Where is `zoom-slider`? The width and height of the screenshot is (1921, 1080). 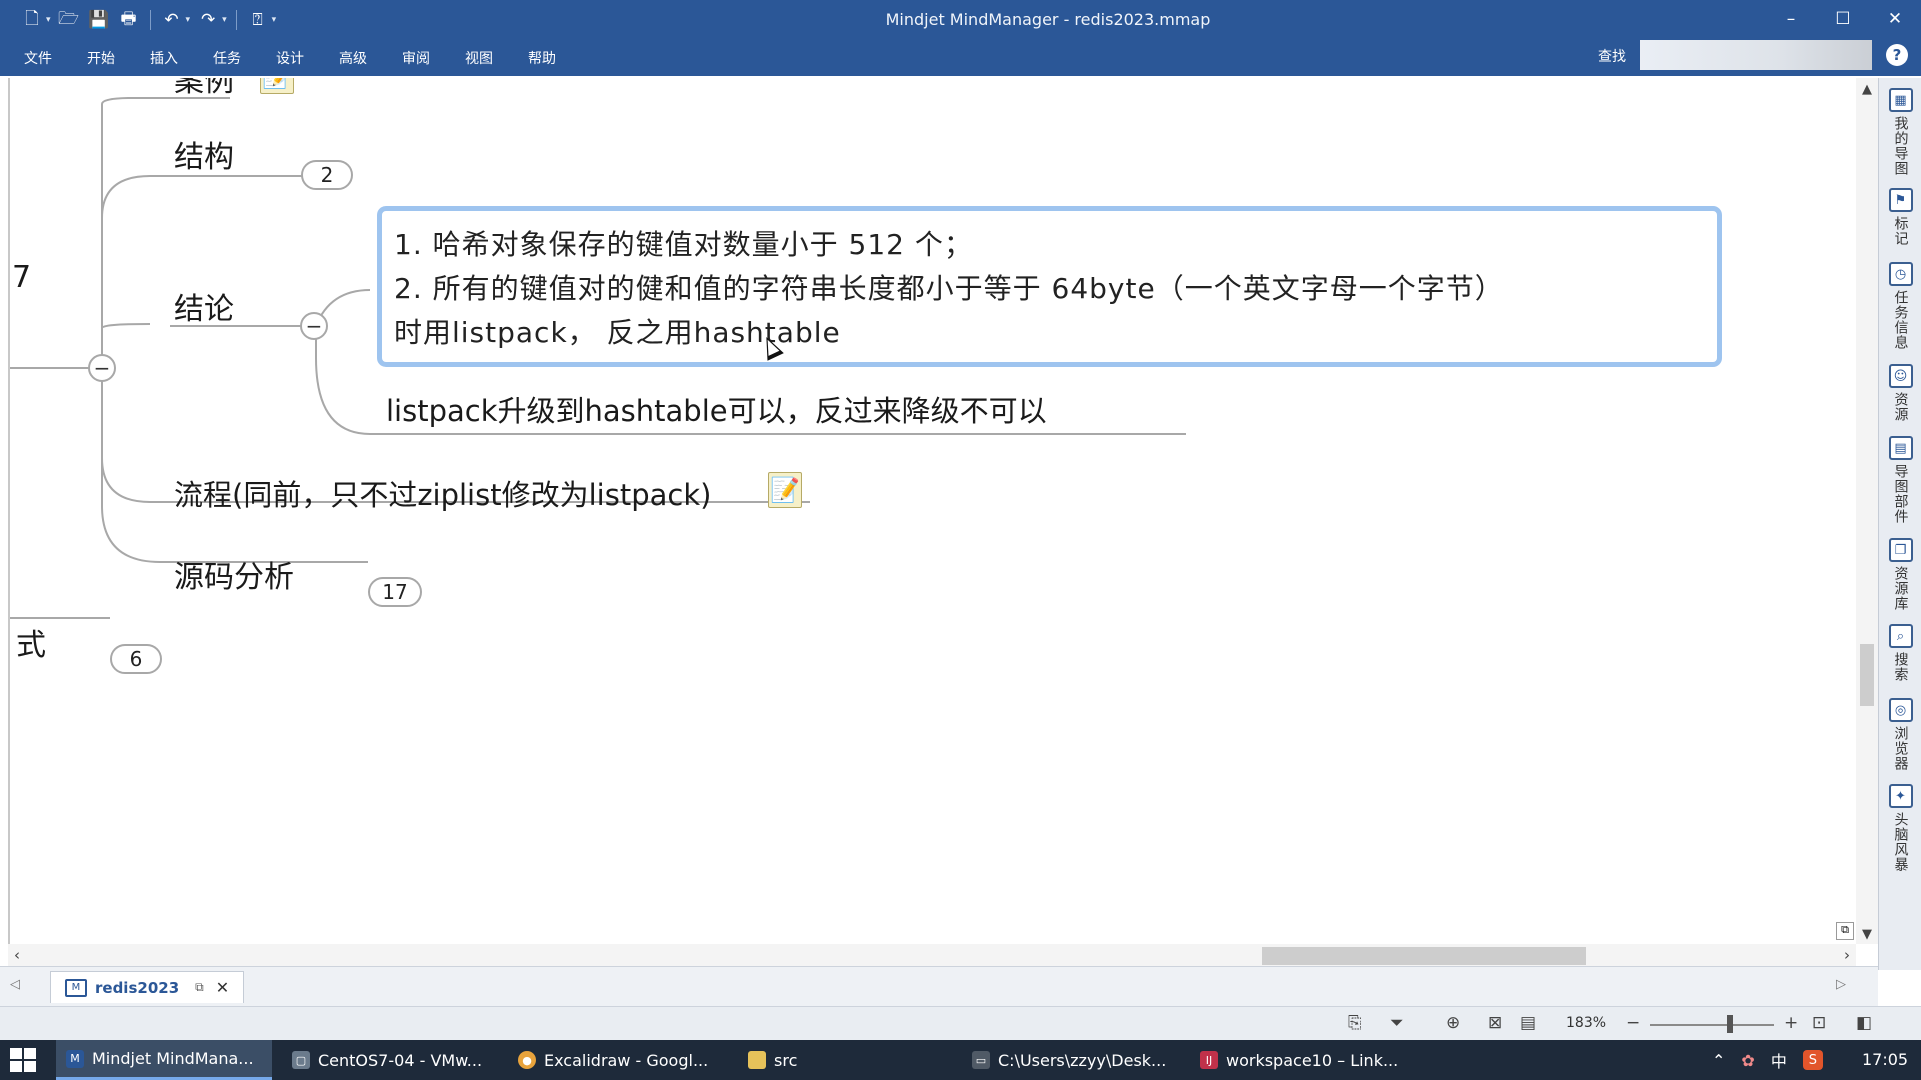
zoom-slider is located at coordinates (1712, 1025).